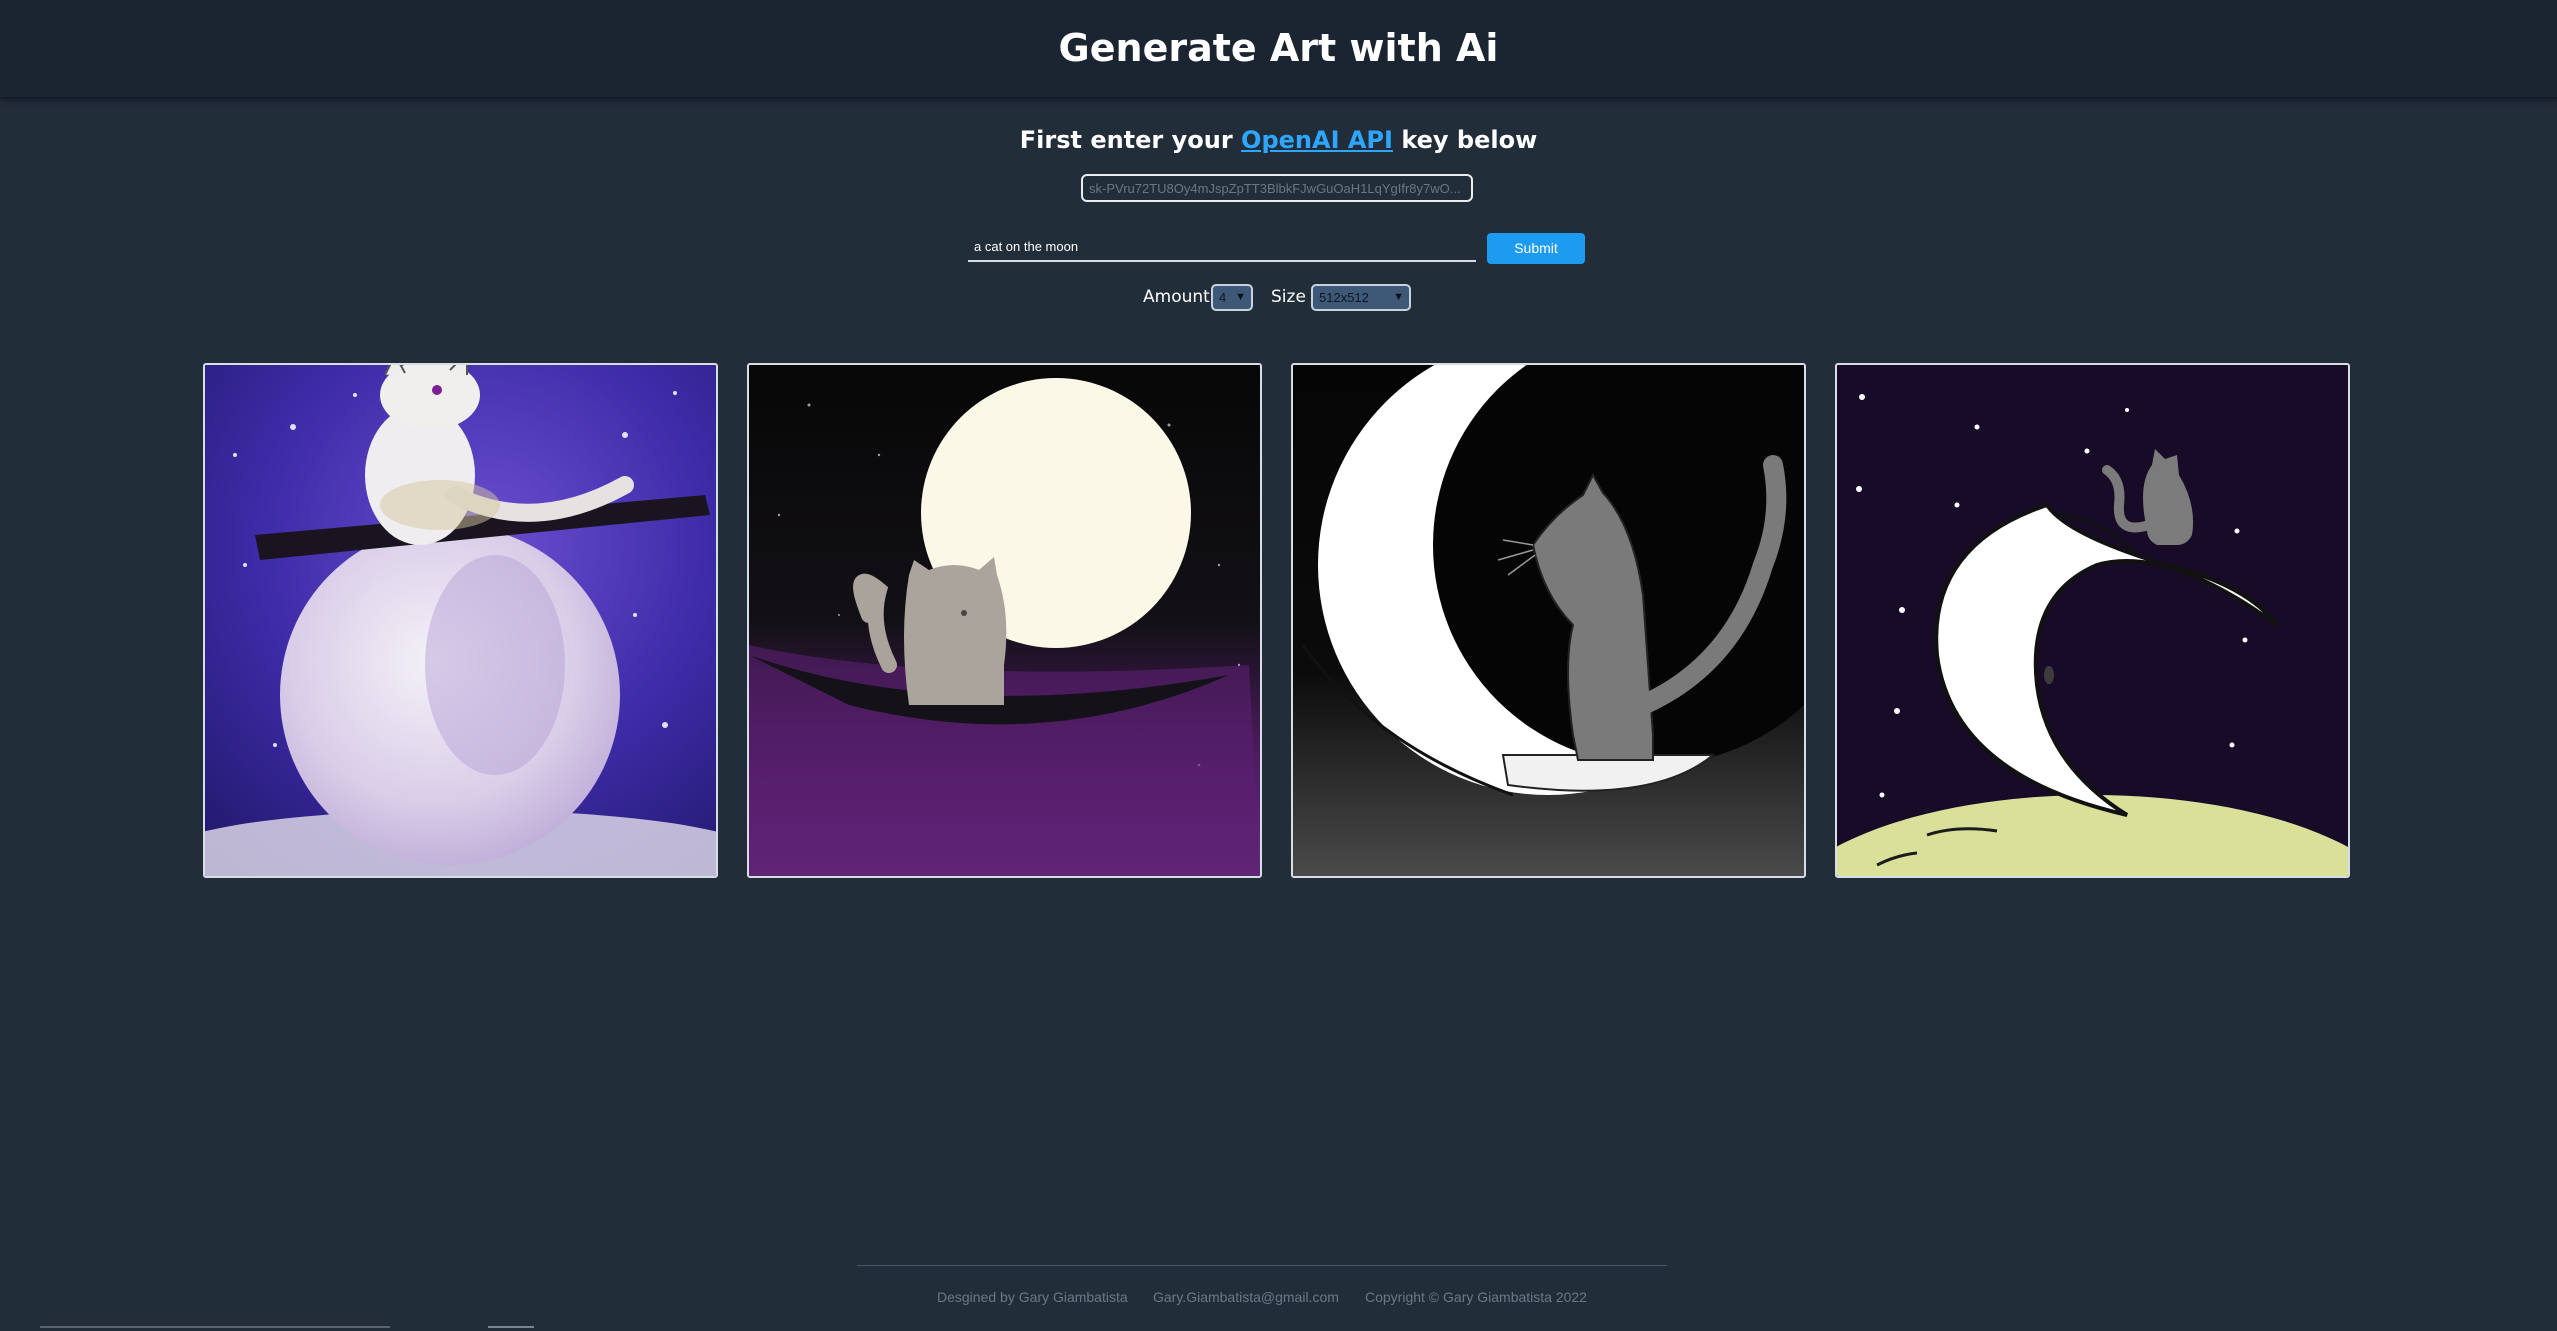  What do you see at coordinates (1476, 1297) in the screenshot?
I see `footer-copyright: Copyright © Gary Giambatista 2022` at bounding box center [1476, 1297].